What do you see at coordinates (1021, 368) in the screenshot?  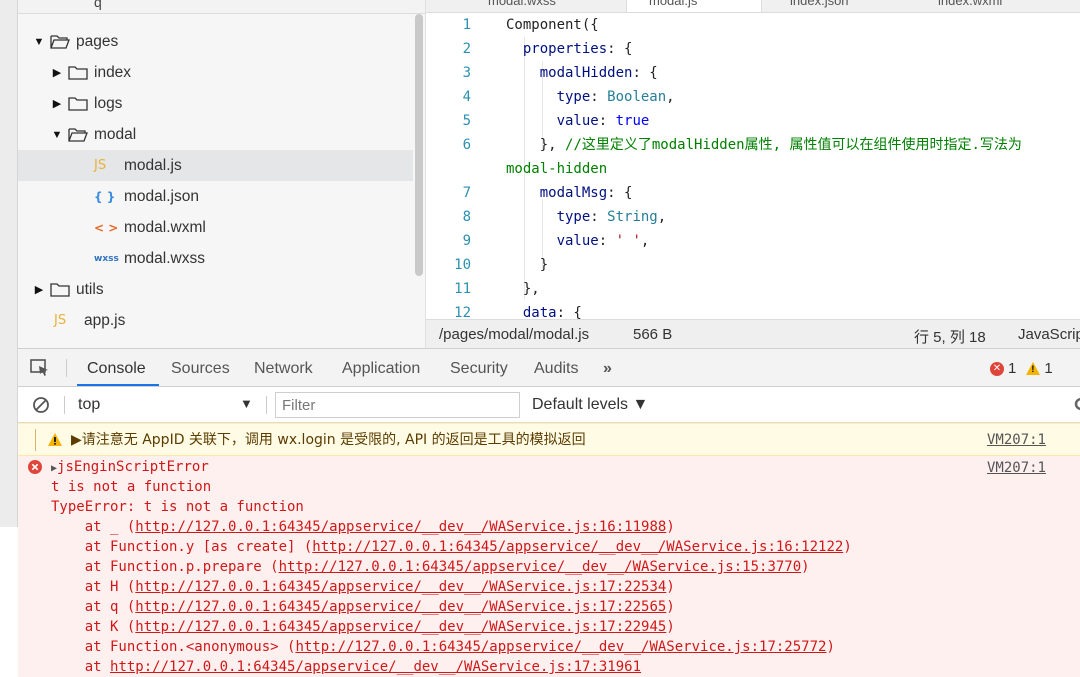 I see `issue-counter: ✕ 1 ! 1` at bounding box center [1021, 368].